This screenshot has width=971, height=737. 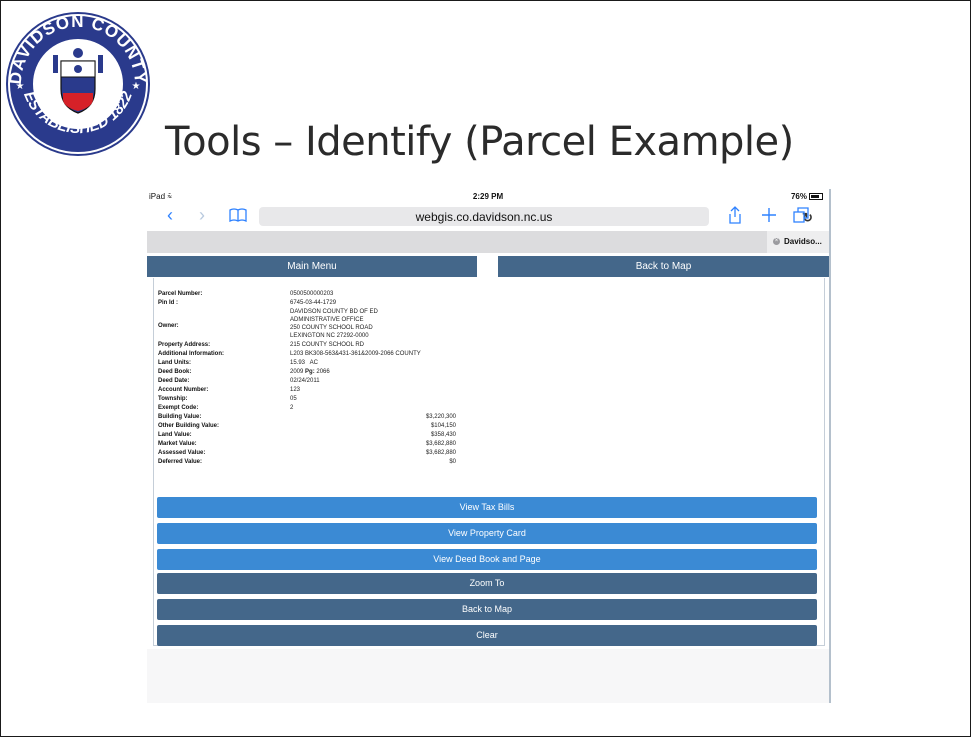 What do you see at coordinates (174, 381) in the screenshot?
I see `deed-date-label: Deed Date:` at bounding box center [174, 381].